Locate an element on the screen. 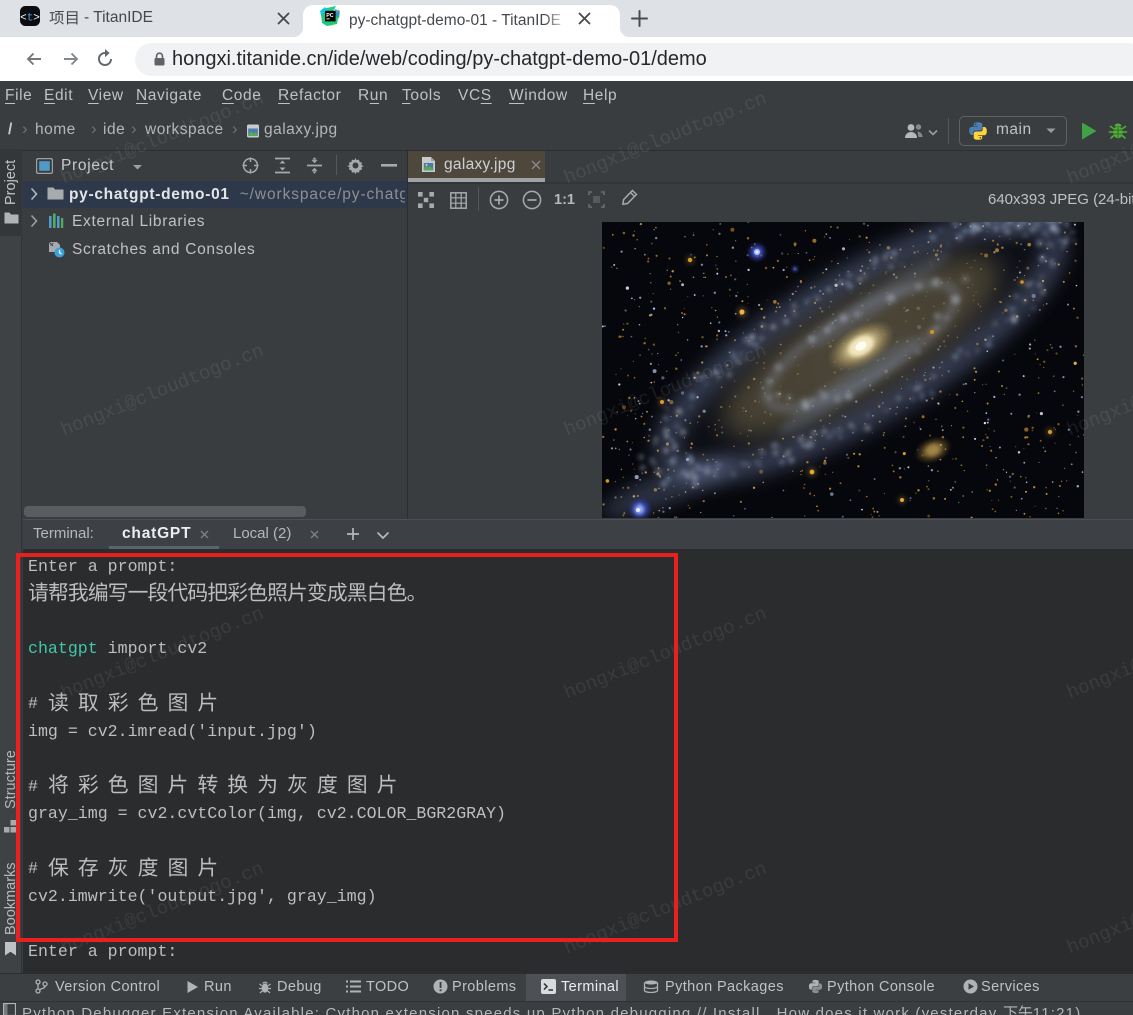 The image size is (1133, 1015). svg-text: PC is located at coordinates (330, 16).